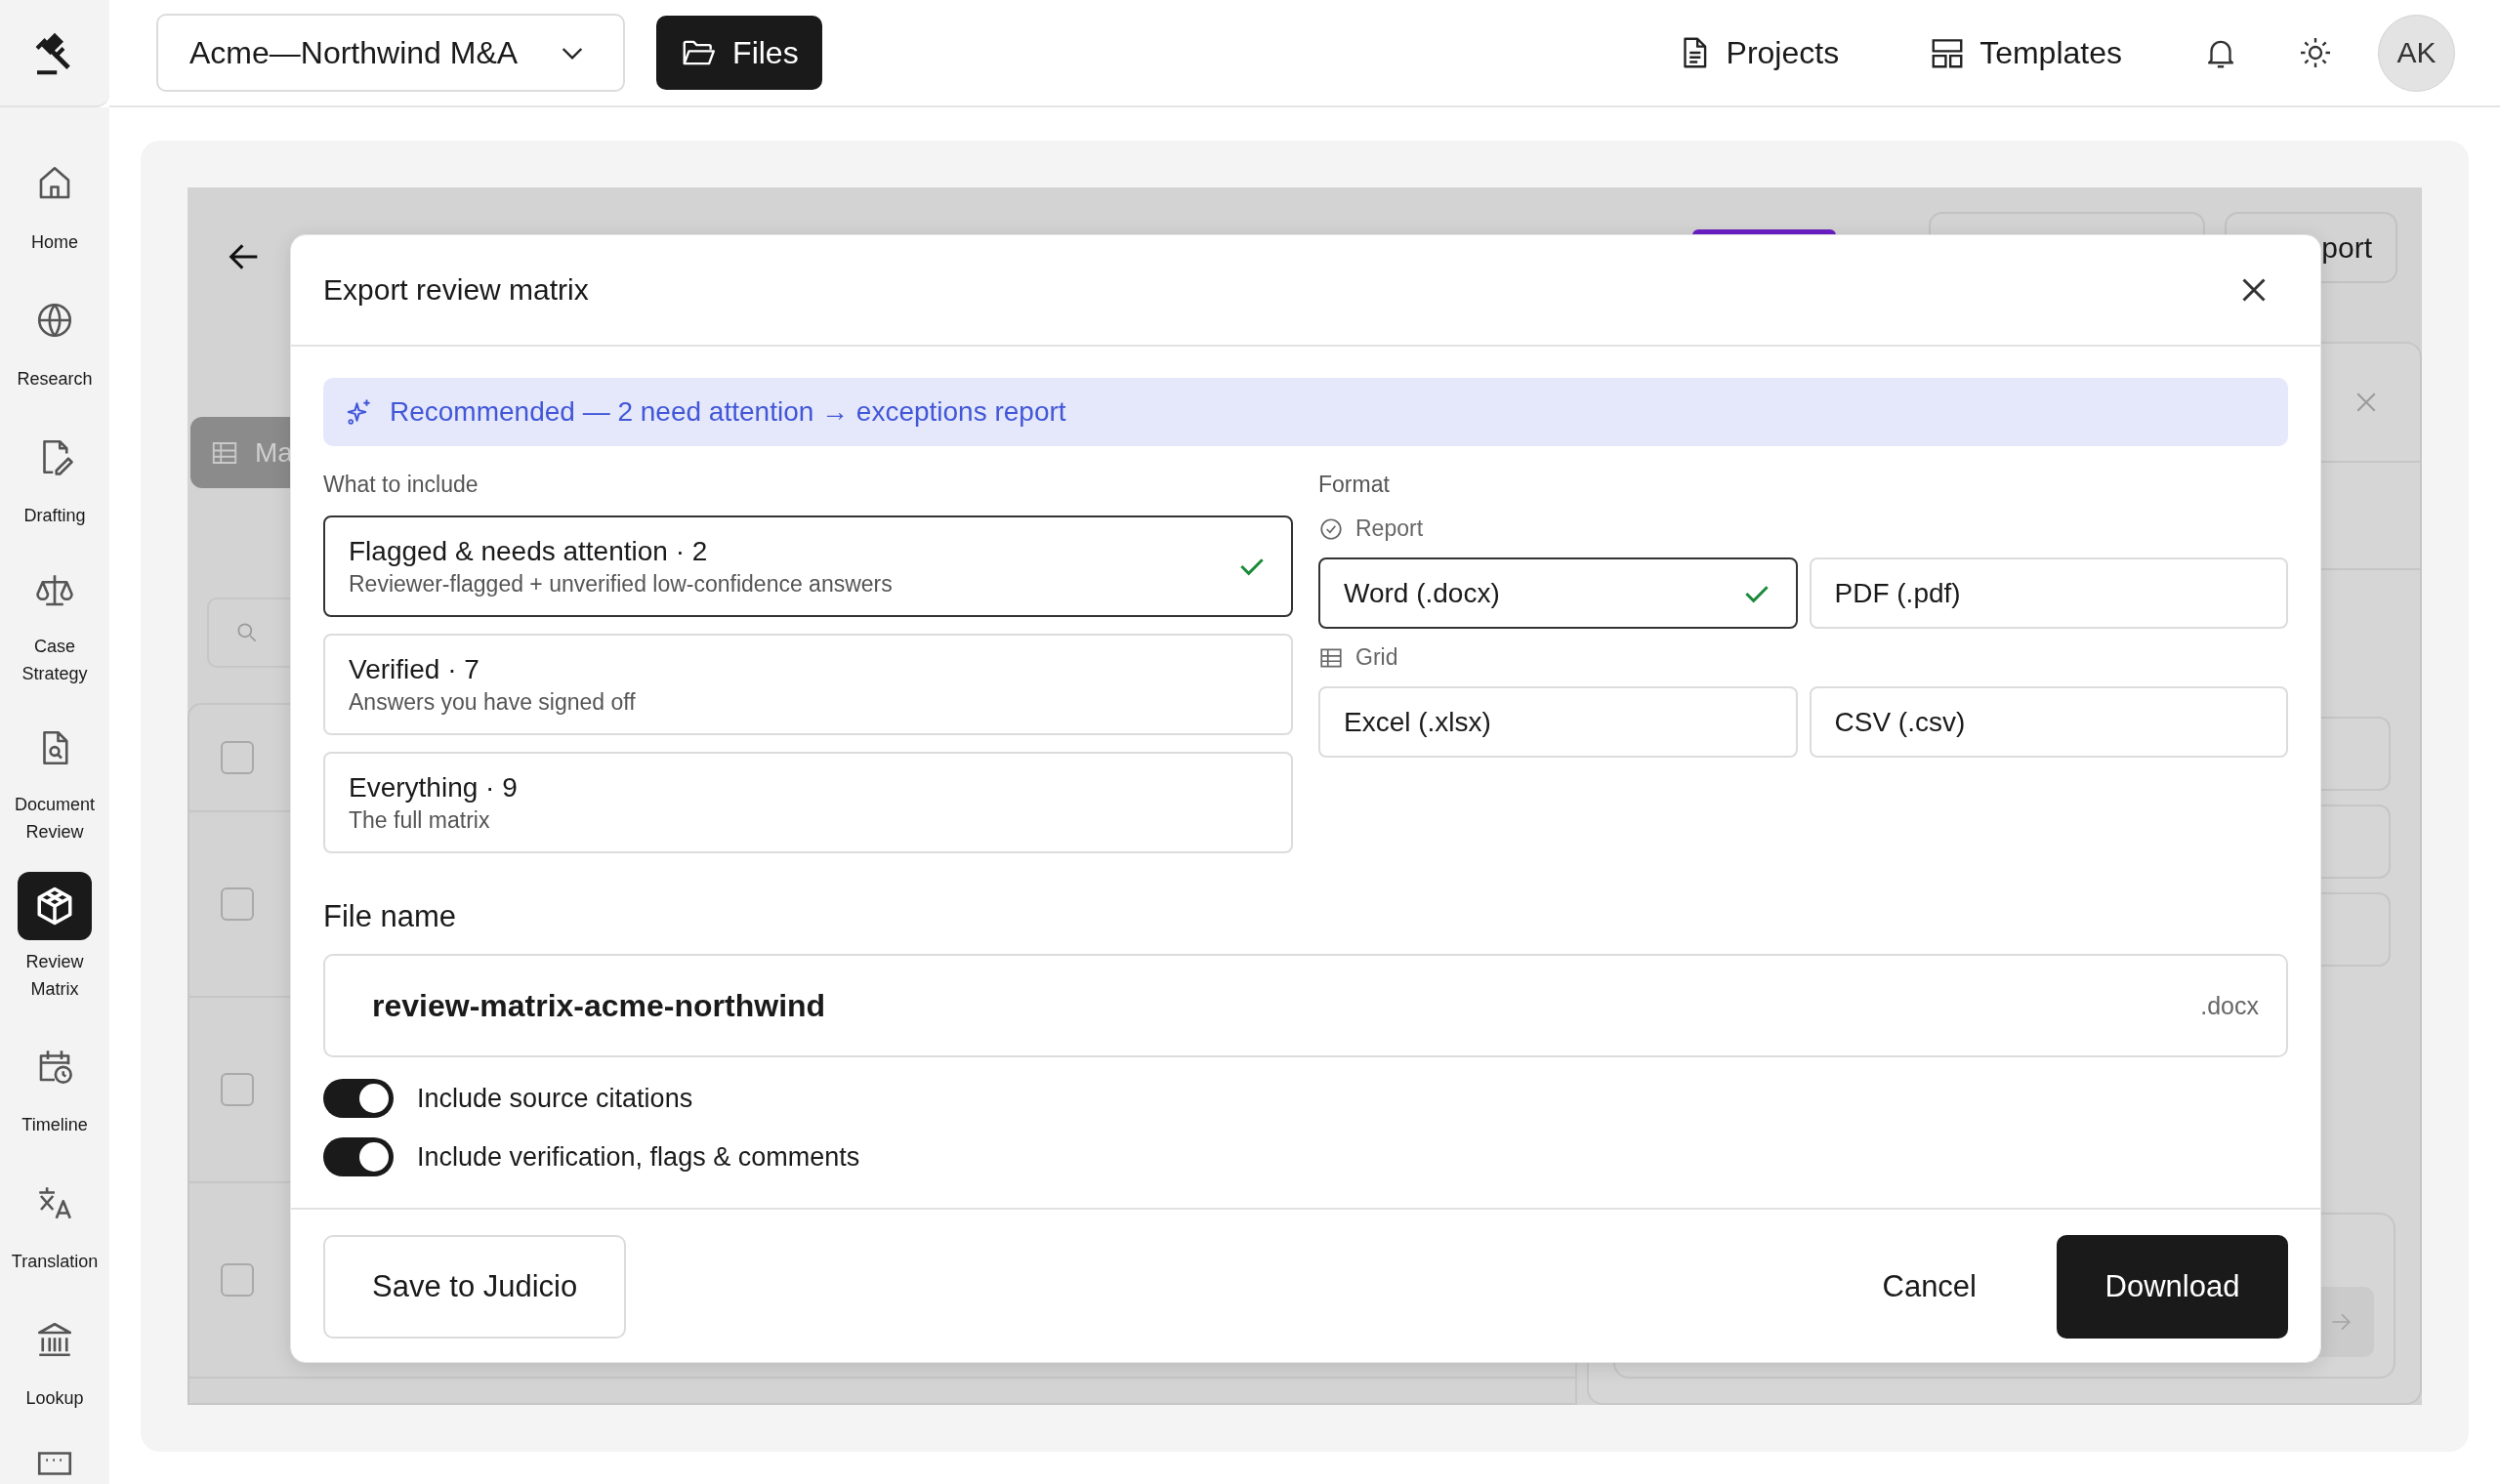 This screenshot has width=2500, height=1484. Describe the element at coordinates (456, 290) in the screenshot. I see `dialog-title: Export review matrix` at that location.